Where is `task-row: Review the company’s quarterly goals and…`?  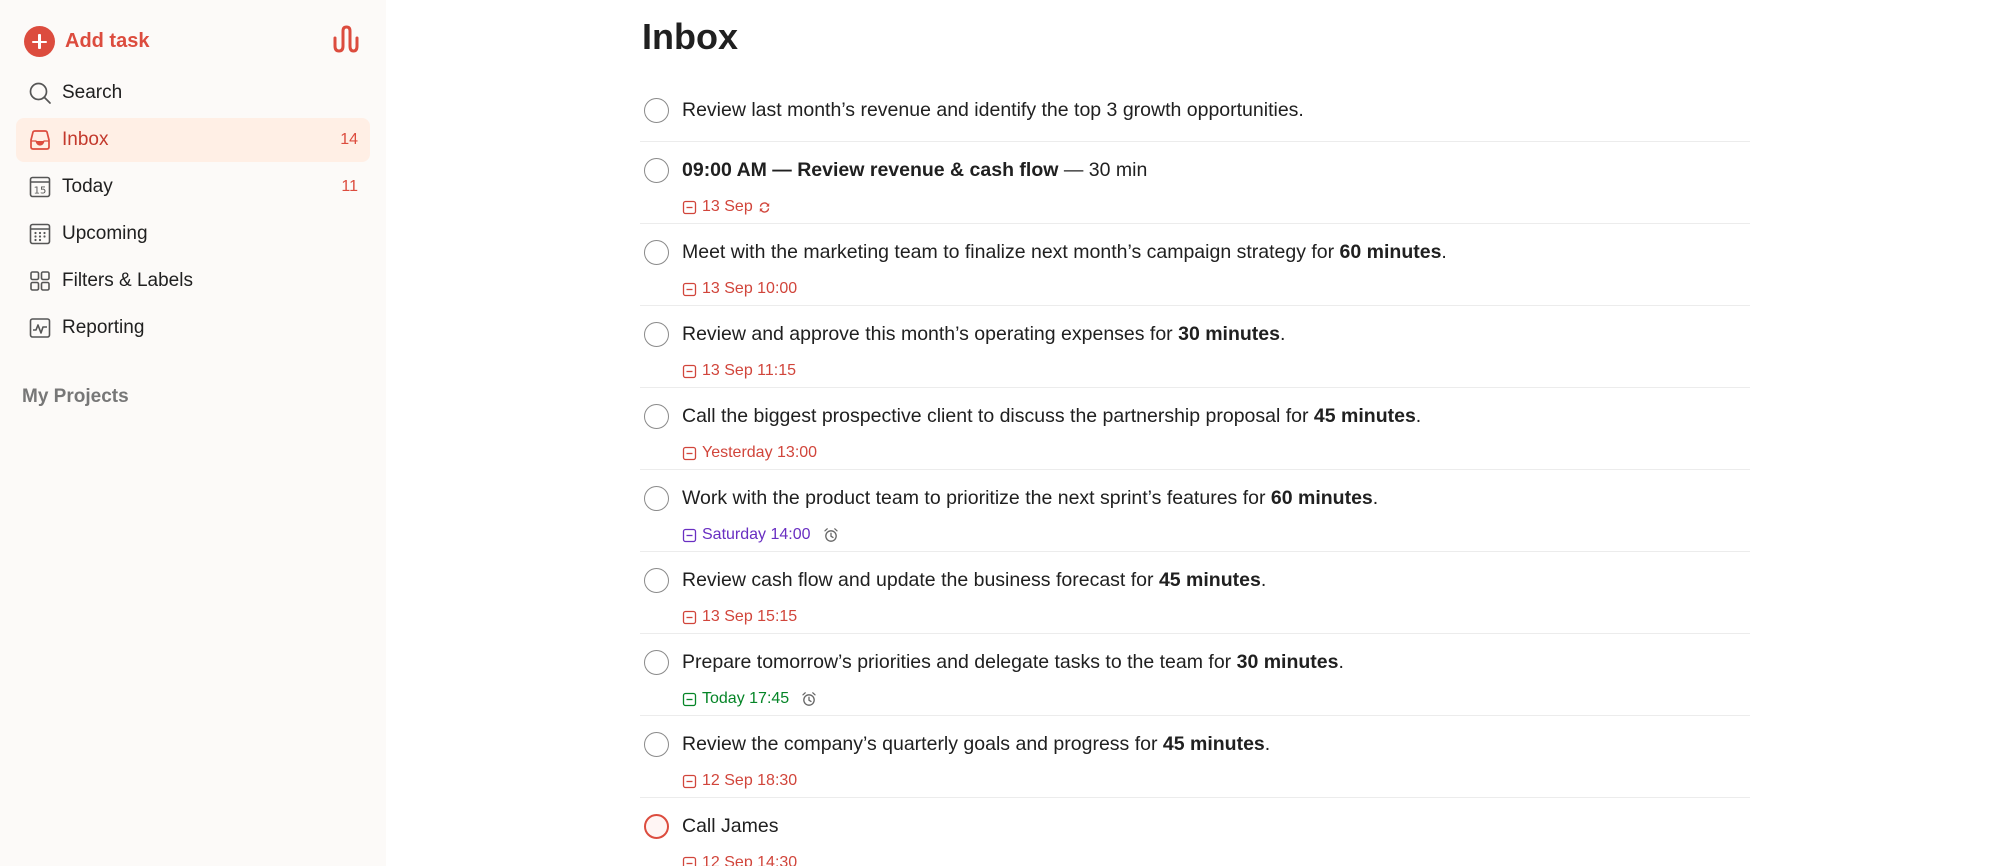
task-row: Review the company’s quarterly goals and… is located at coordinates (1195, 757).